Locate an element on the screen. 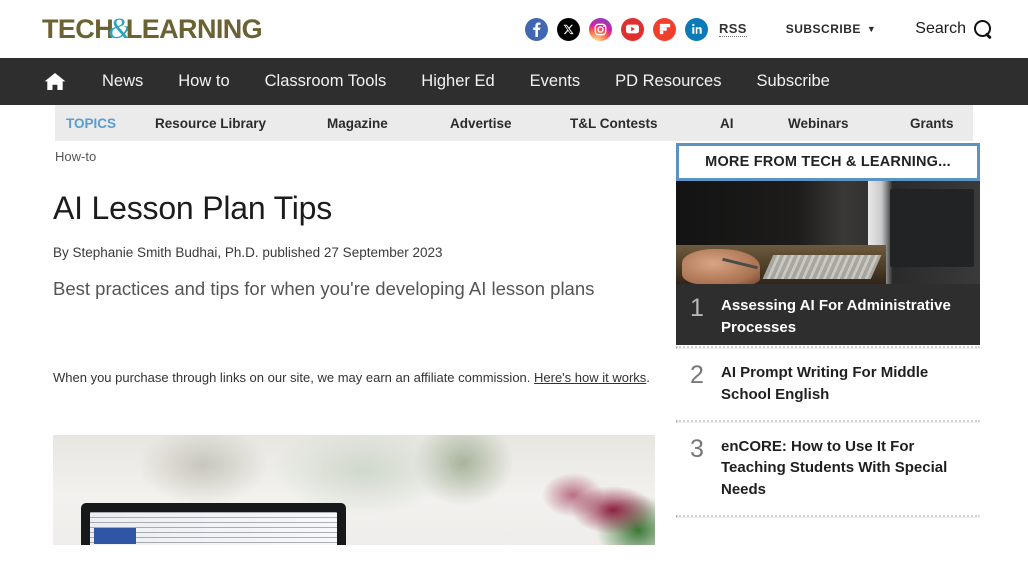 Image resolution: width=1028 pixels, height=578 pixels. search-trigger: Search is located at coordinates (954, 29).